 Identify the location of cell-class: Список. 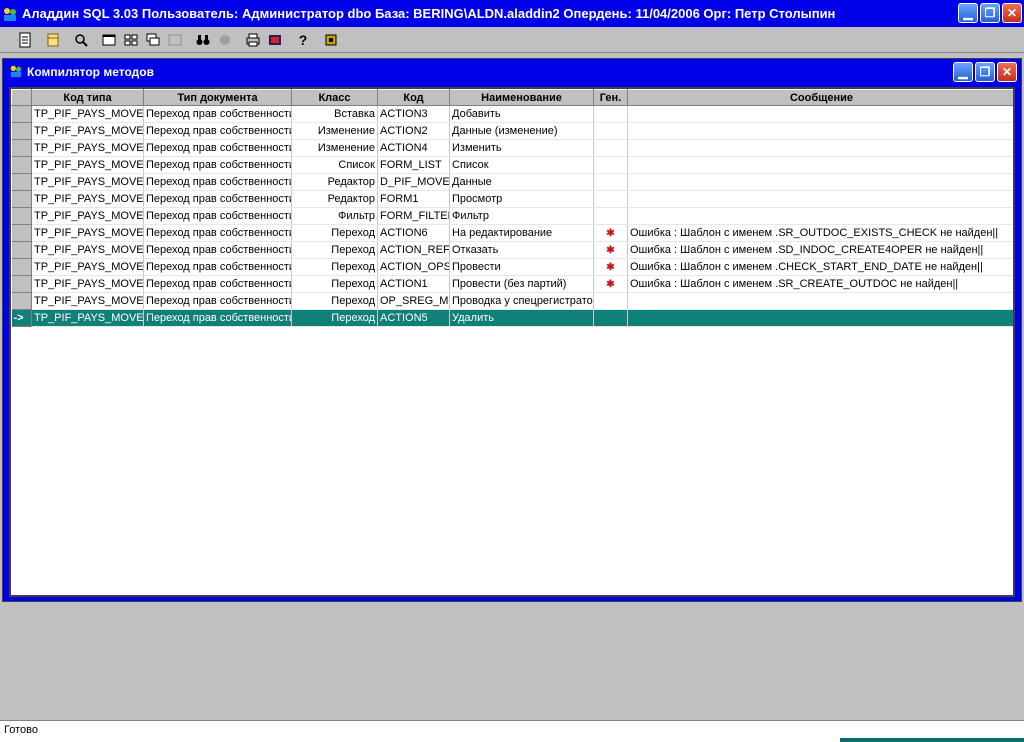
(334, 165).